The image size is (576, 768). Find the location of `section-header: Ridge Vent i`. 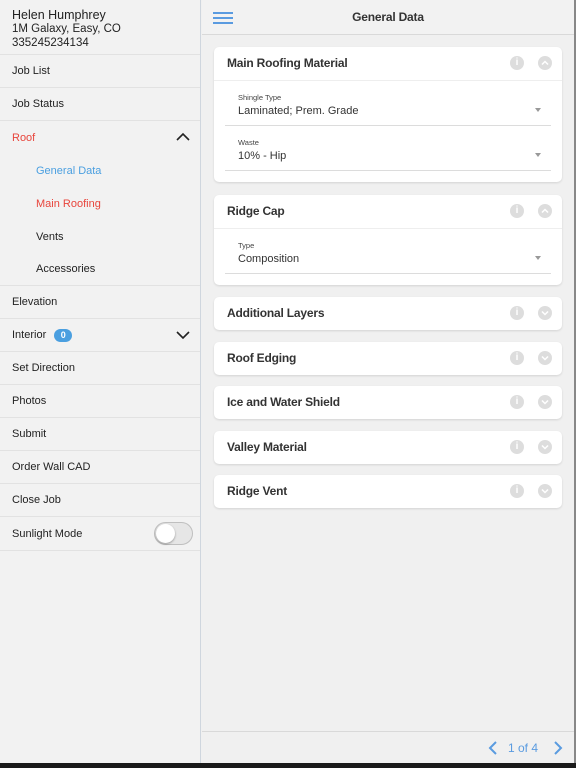

section-header: Ridge Vent i is located at coordinates (388, 491).